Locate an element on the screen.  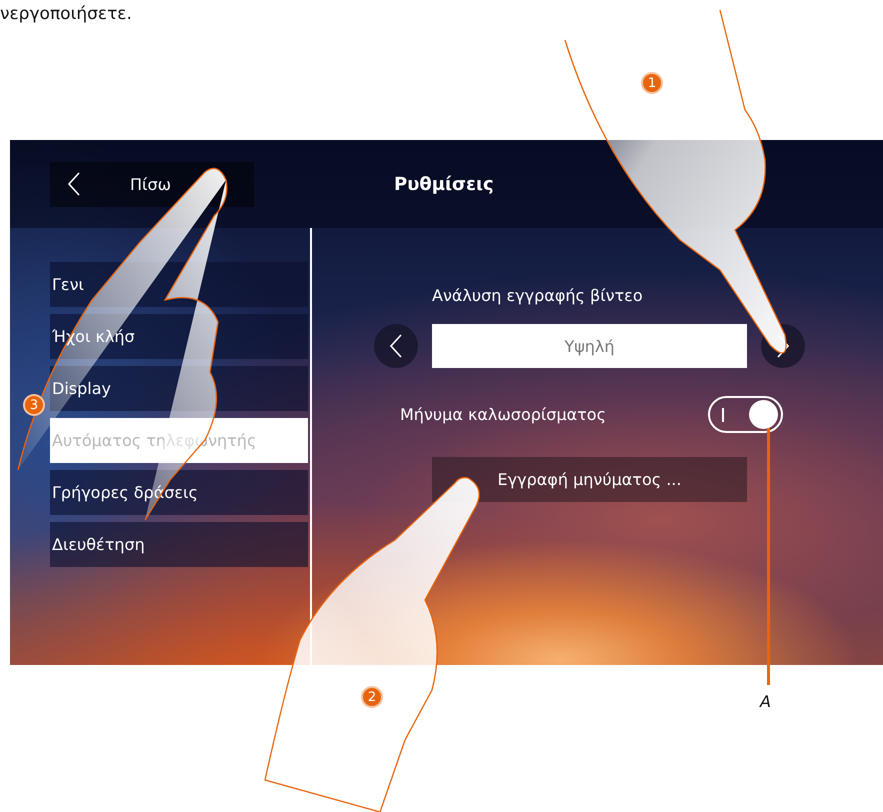
setting-label: Μήνυμα καλωσορίσματος is located at coordinates (503, 414).